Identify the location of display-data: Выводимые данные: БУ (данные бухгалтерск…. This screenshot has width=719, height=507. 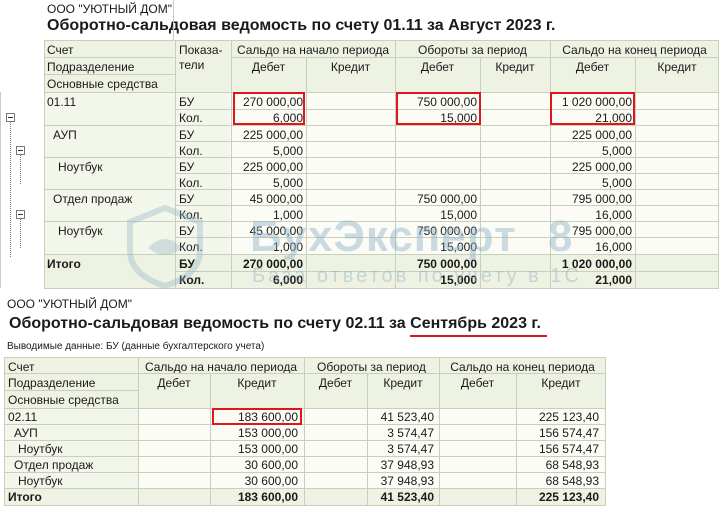
(135, 346).